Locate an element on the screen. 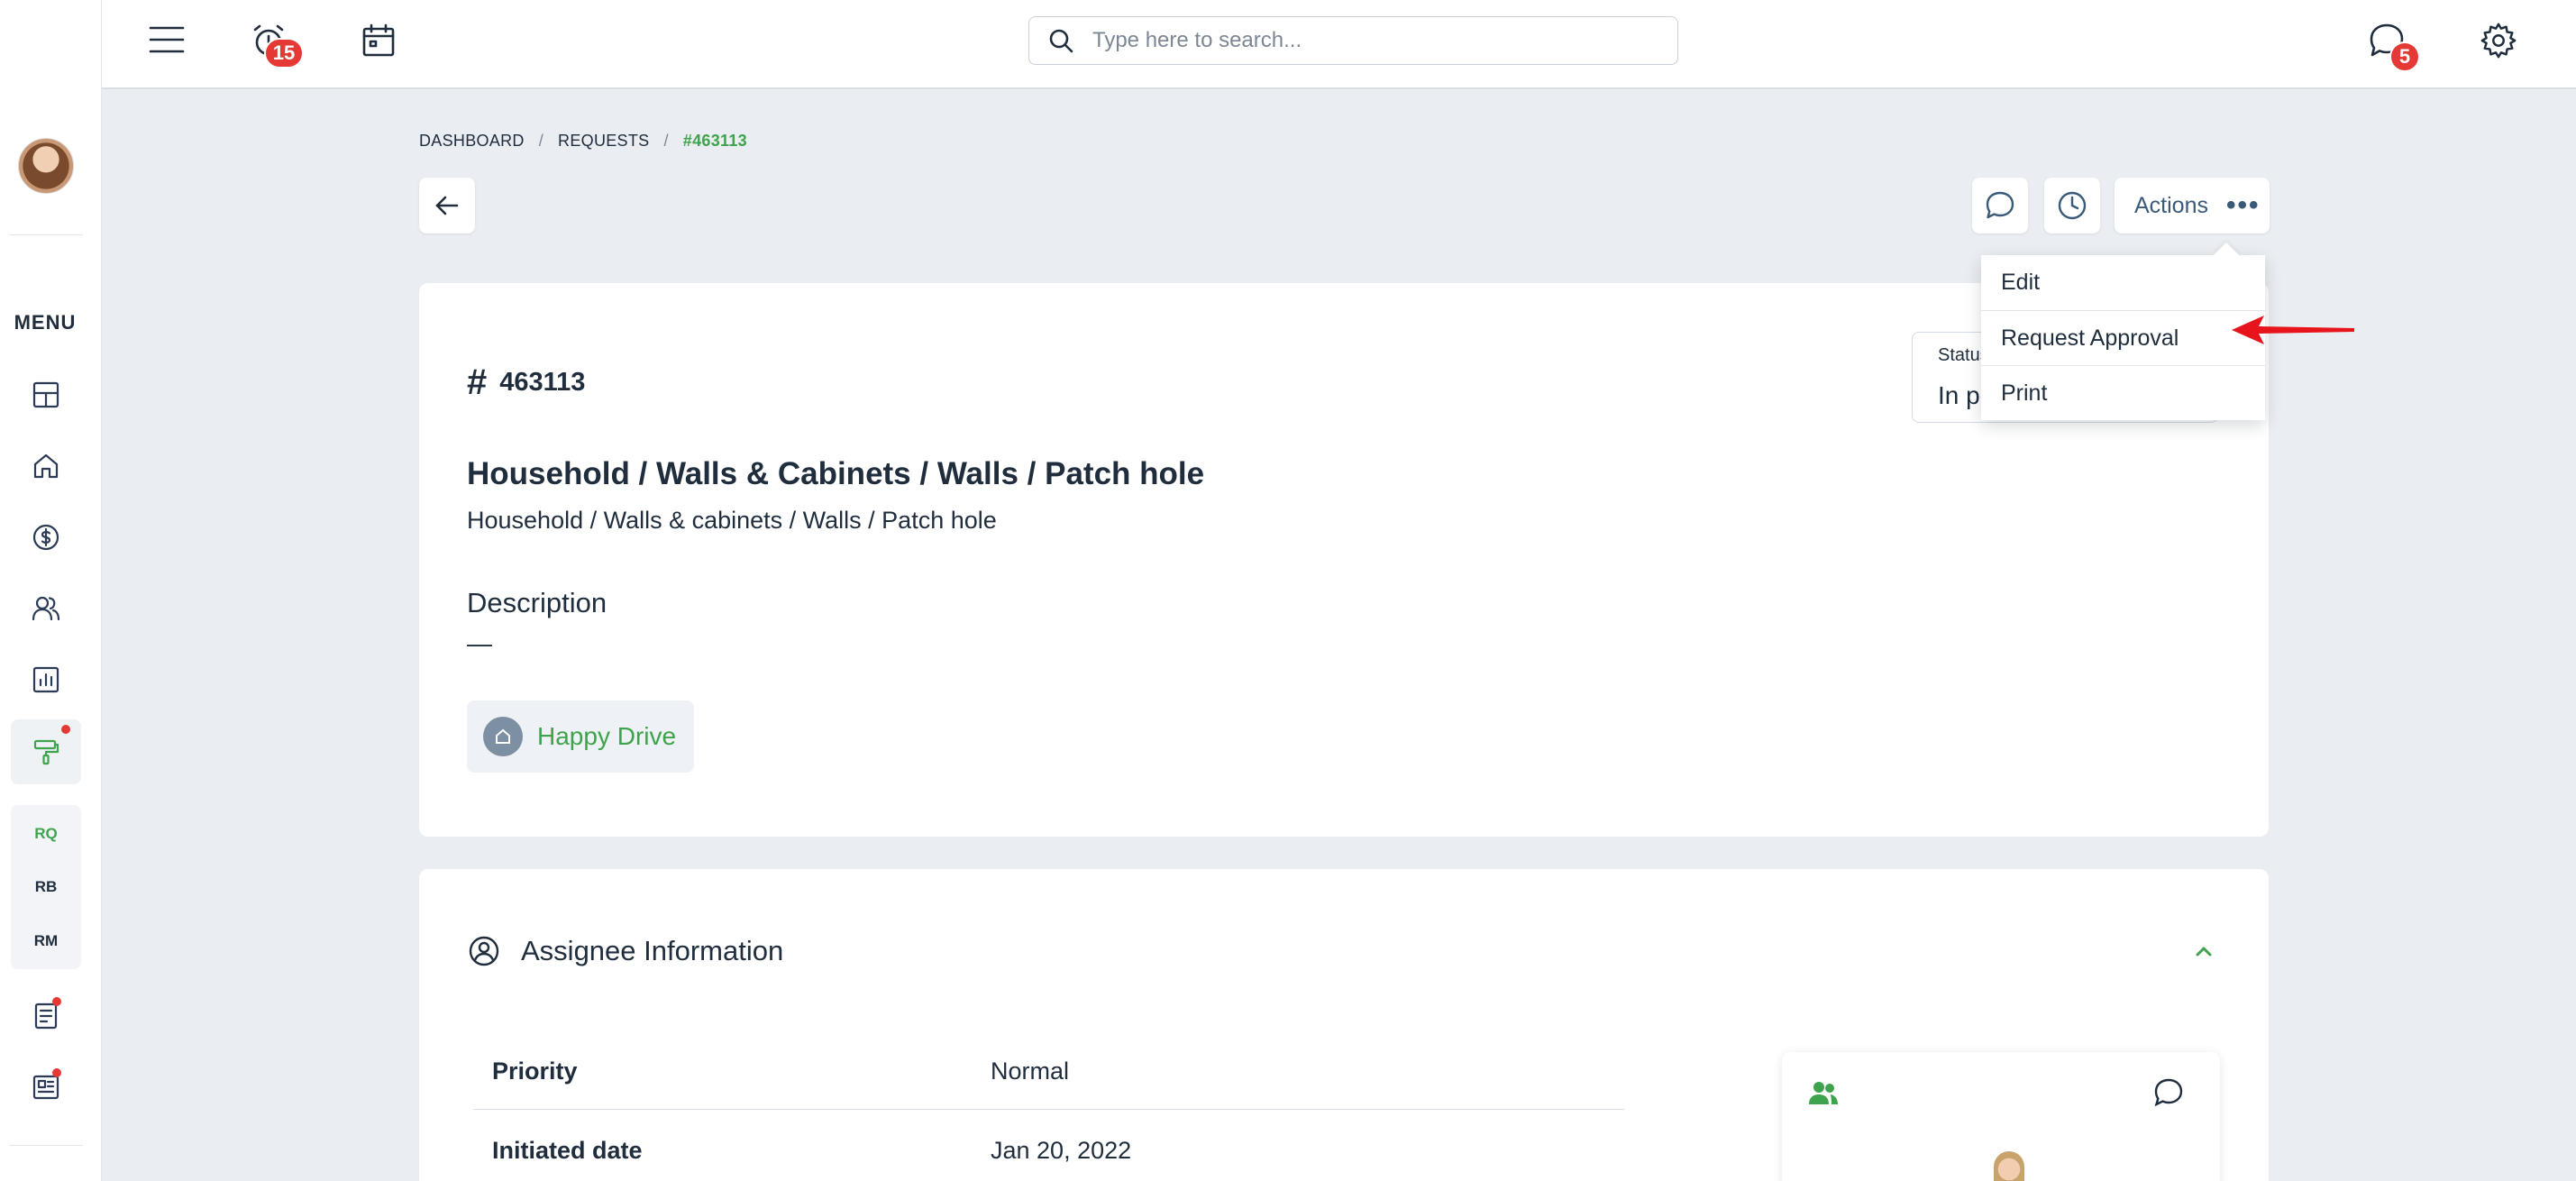 The height and width of the screenshot is (1181, 2576). grid-icon is located at coordinates (46, 394).